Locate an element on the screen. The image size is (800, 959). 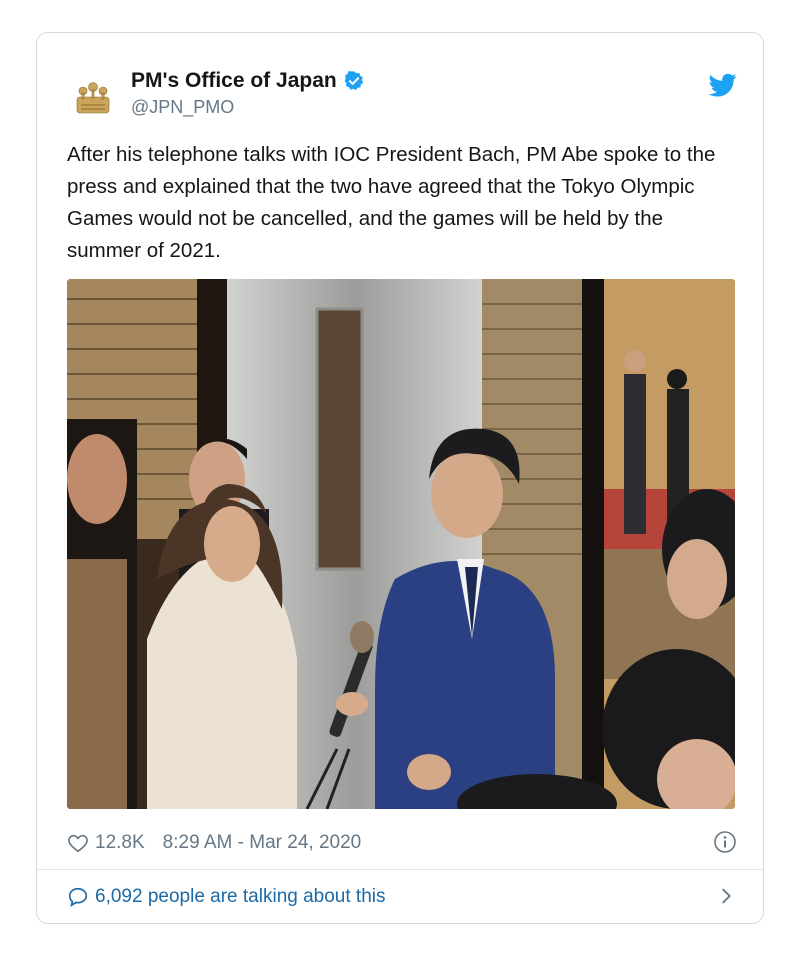
tweet-header: PM's Office of Japan @JPN_PMO is located at coordinates (402, 97).